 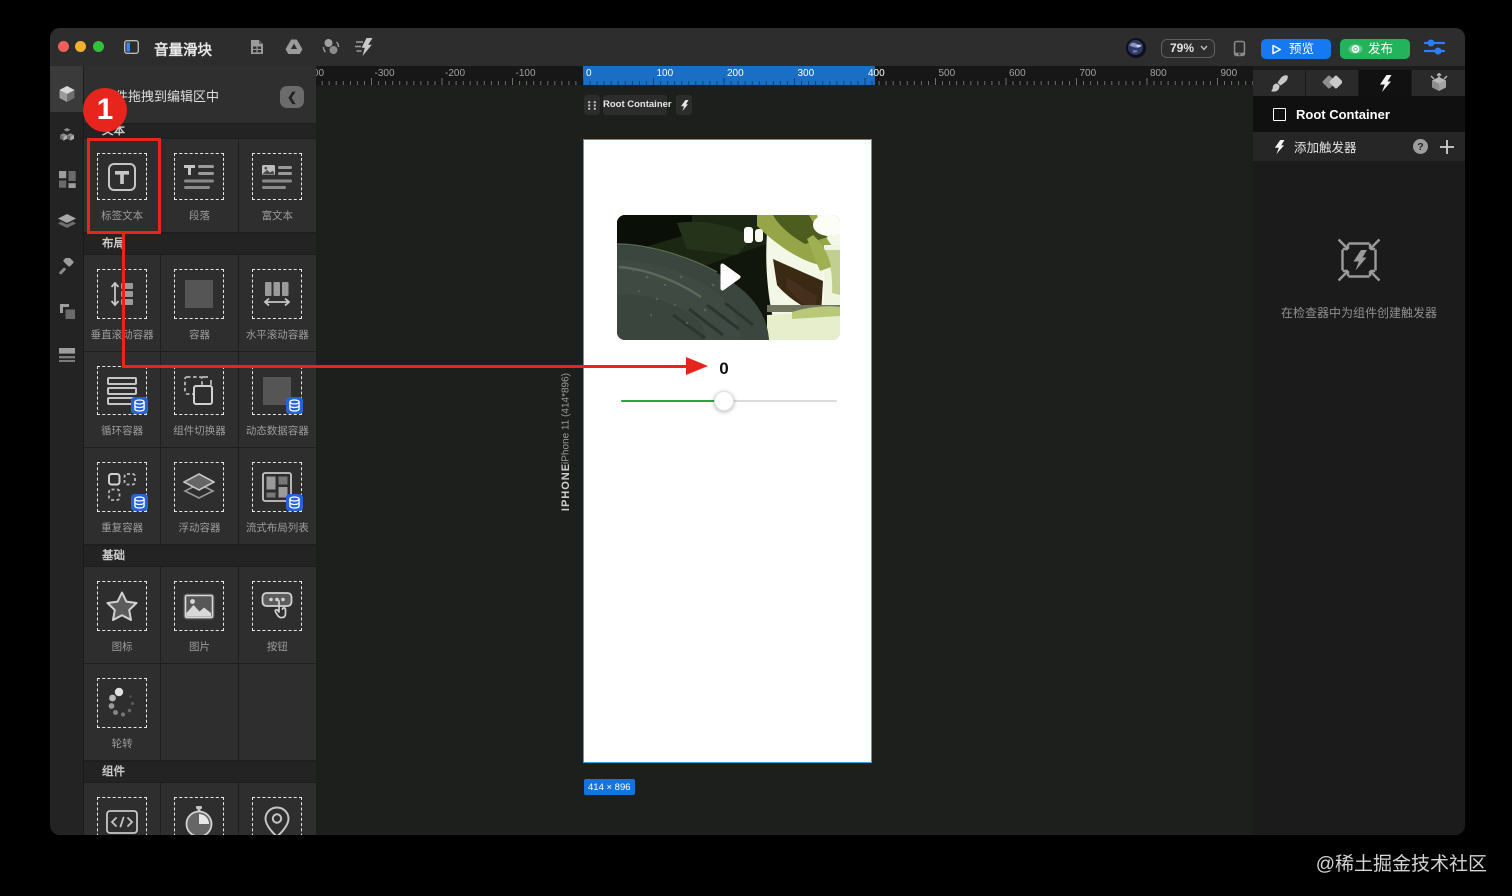 I want to click on svg-text: 700, so click(x=1088, y=73).